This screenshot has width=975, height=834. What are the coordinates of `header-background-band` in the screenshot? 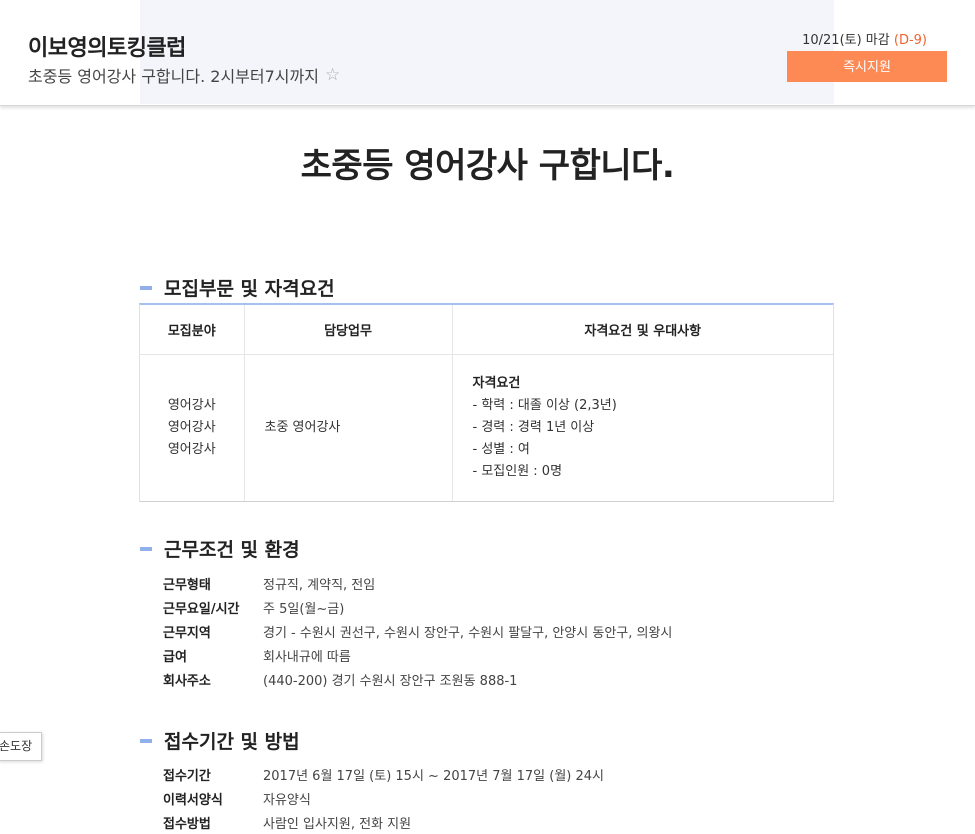 It's located at (487, 52).